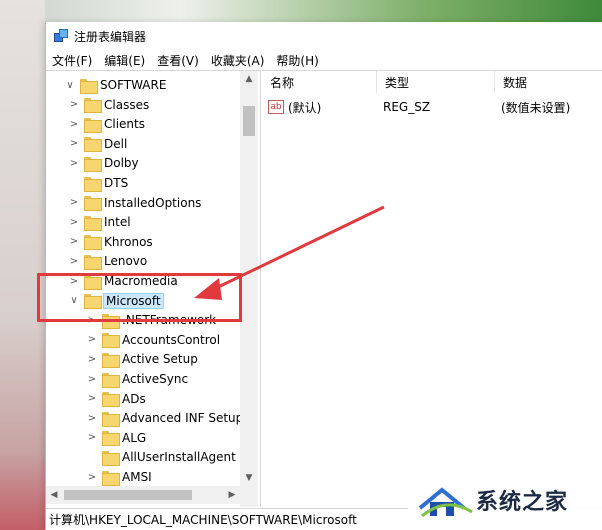 The width and height of the screenshot is (602, 530). What do you see at coordinates (298, 248) in the screenshot?
I see `annotation-arrow-line` at bounding box center [298, 248].